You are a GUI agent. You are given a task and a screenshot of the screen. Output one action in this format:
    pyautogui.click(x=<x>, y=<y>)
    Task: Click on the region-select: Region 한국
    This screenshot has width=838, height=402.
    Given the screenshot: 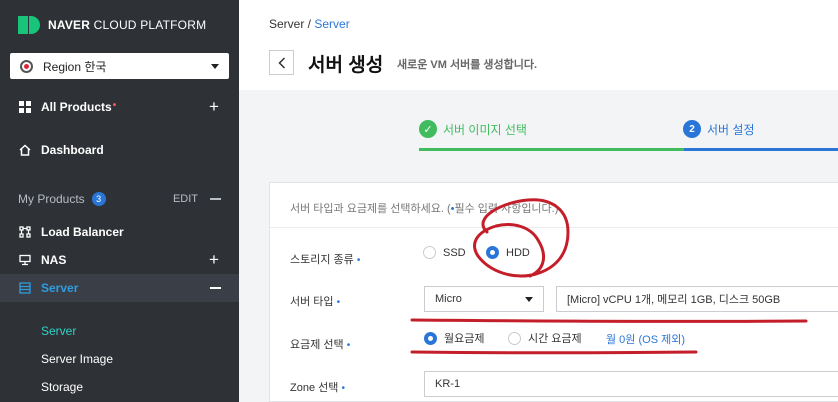 What is the action you would take?
    pyautogui.click(x=119, y=66)
    